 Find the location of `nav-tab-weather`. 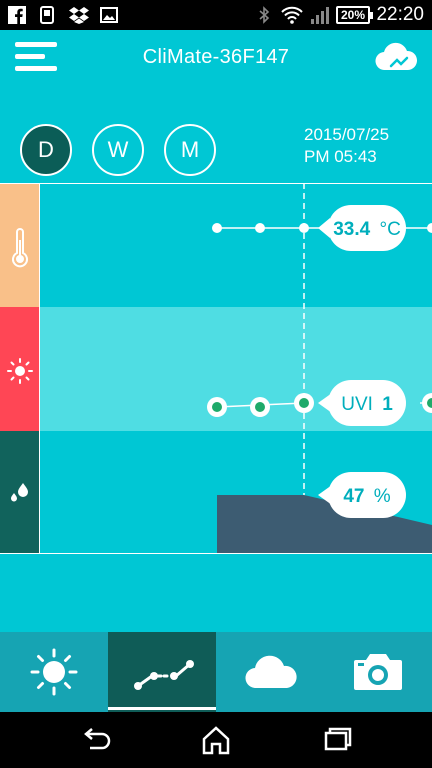

nav-tab-weather is located at coordinates (54, 672).